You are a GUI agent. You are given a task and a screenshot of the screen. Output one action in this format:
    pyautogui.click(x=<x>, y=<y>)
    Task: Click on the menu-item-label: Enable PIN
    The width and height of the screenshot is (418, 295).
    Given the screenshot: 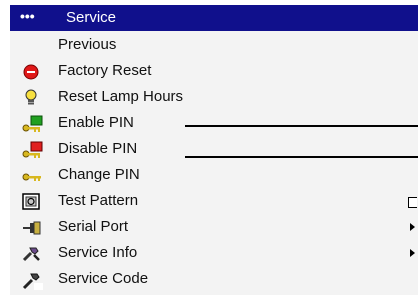 What is the action you would take?
    pyautogui.click(x=96, y=122)
    